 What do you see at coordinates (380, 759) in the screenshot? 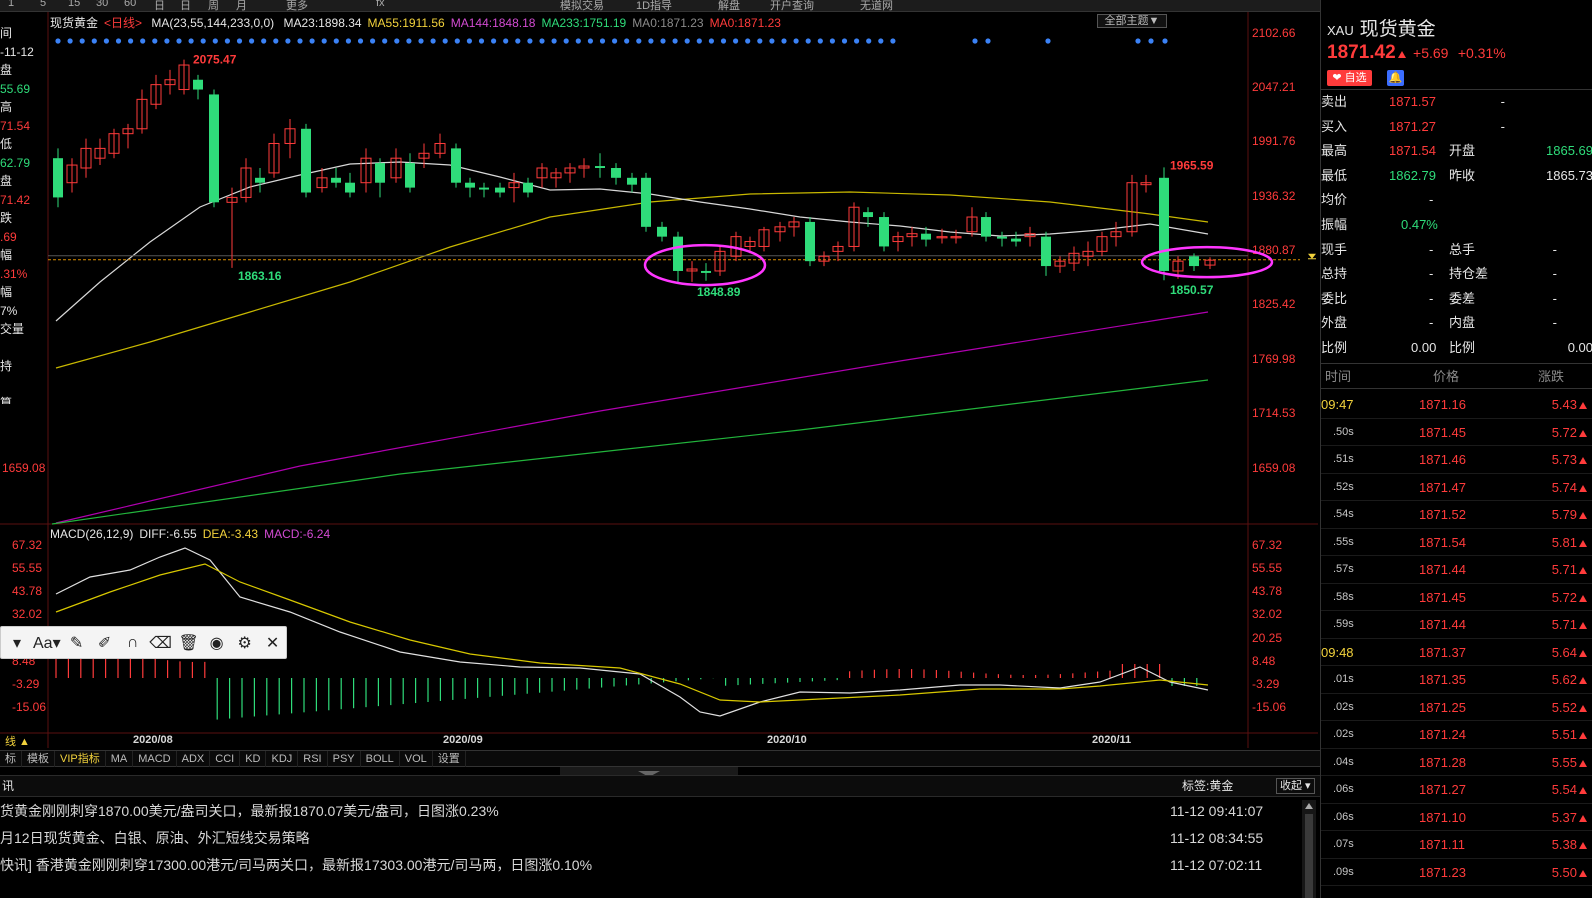
I see `indicator-tab-11: BOLL` at bounding box center [380, 759].